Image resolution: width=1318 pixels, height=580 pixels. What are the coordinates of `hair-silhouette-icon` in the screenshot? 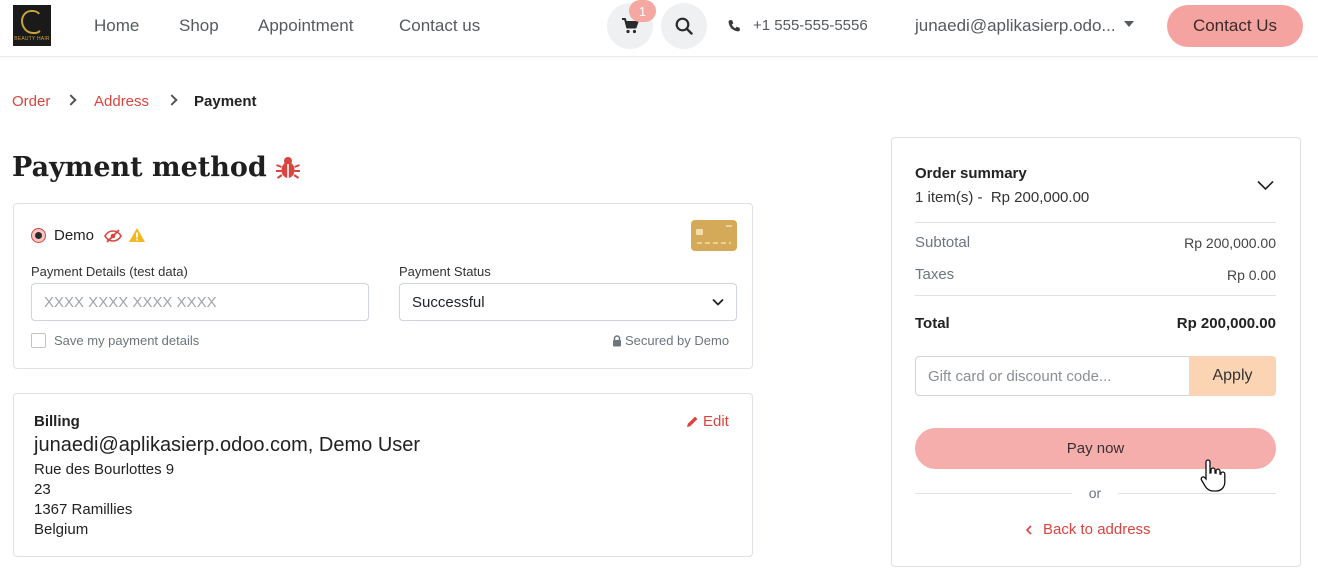 It's located at (32, 21).